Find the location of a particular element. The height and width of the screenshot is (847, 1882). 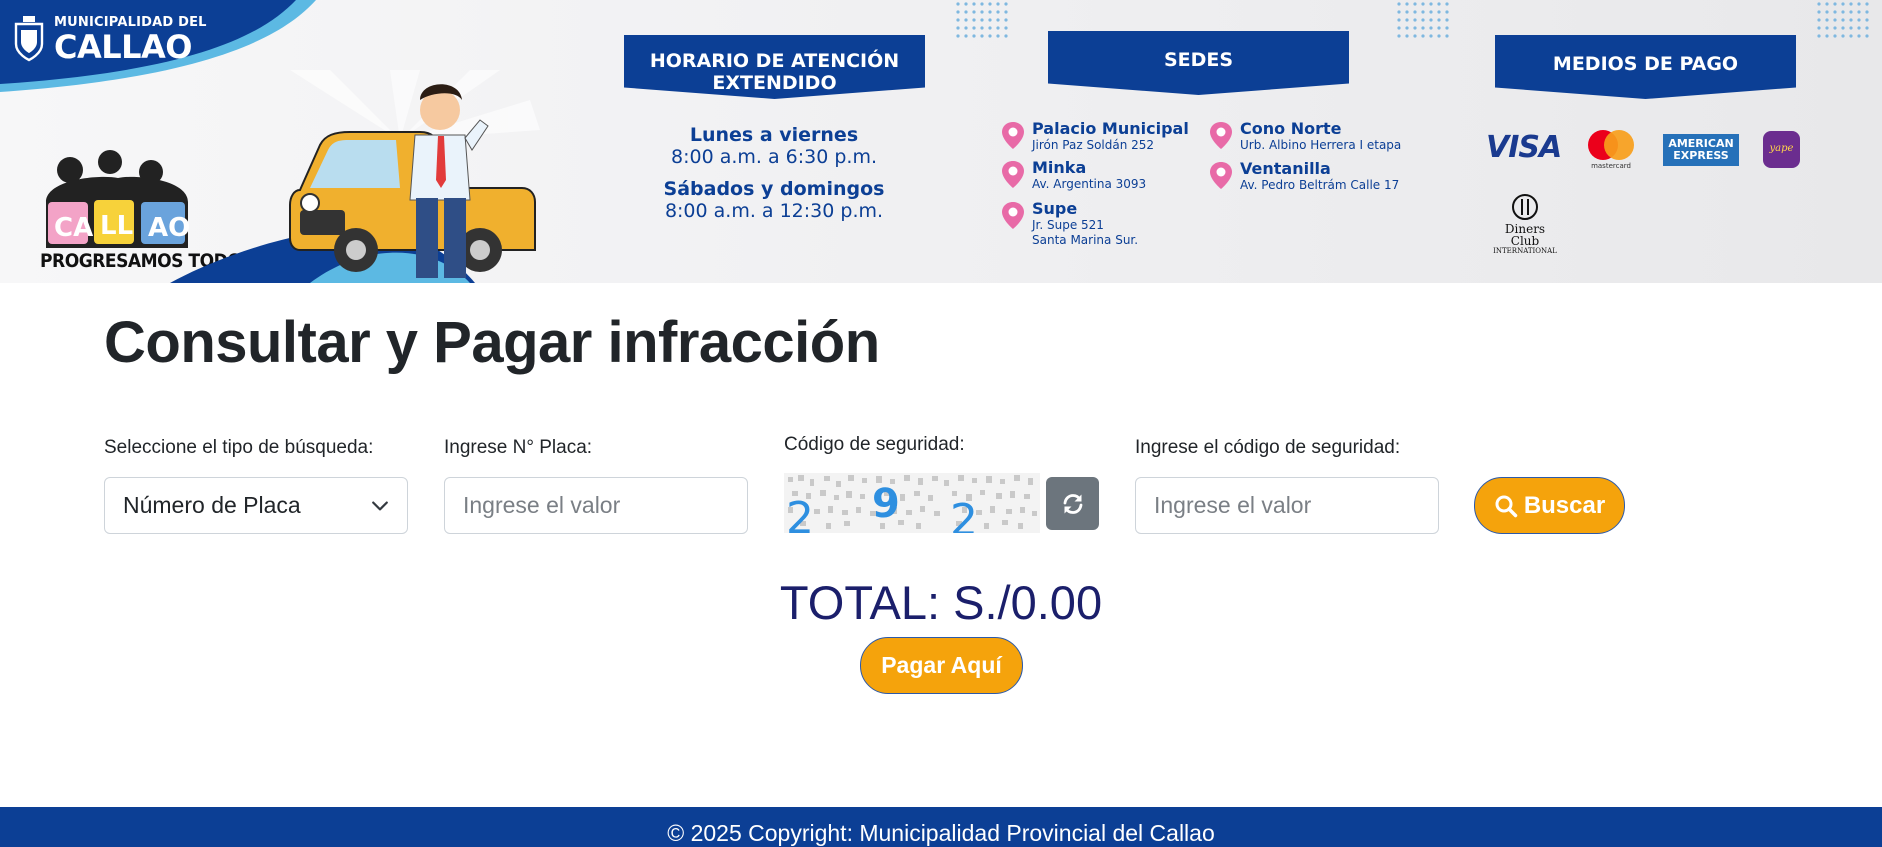

sede-address: Av. Argentina 3093 is located at coordinates (1089, 184).